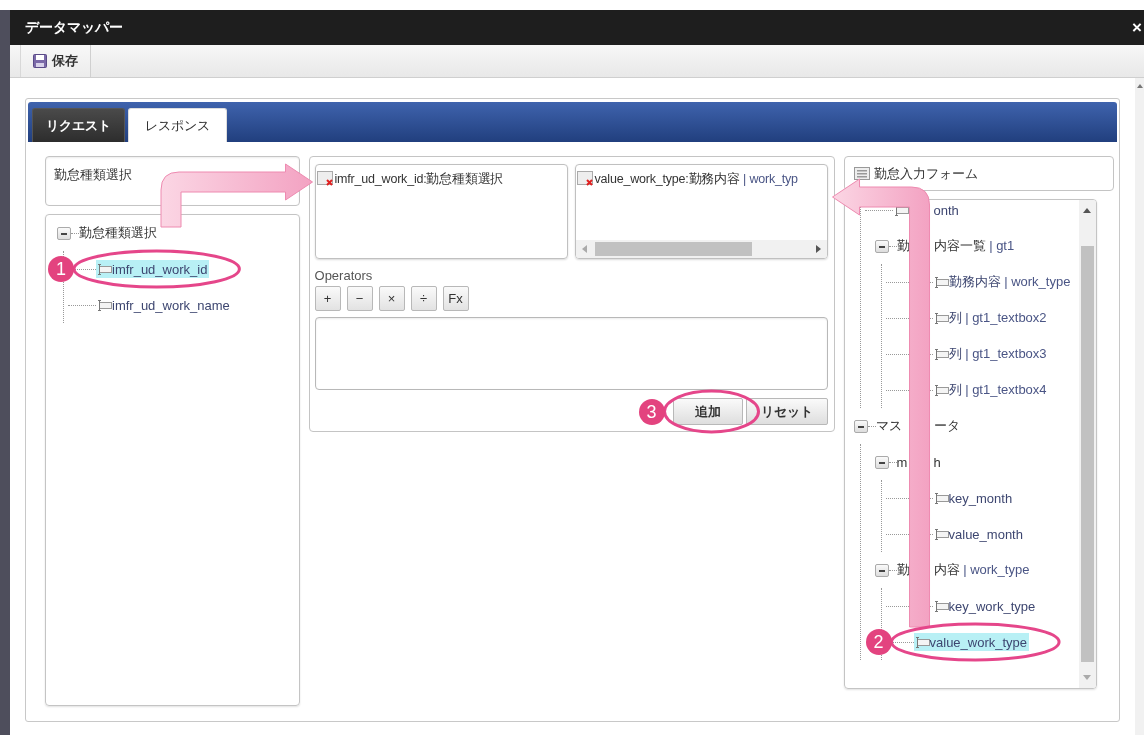 This screenshot has height=735, width=1144. What do you see at coordinates (74, 27) in the screenshot?
I see `window-title: データマッパー` at bounding box center [74, 27].